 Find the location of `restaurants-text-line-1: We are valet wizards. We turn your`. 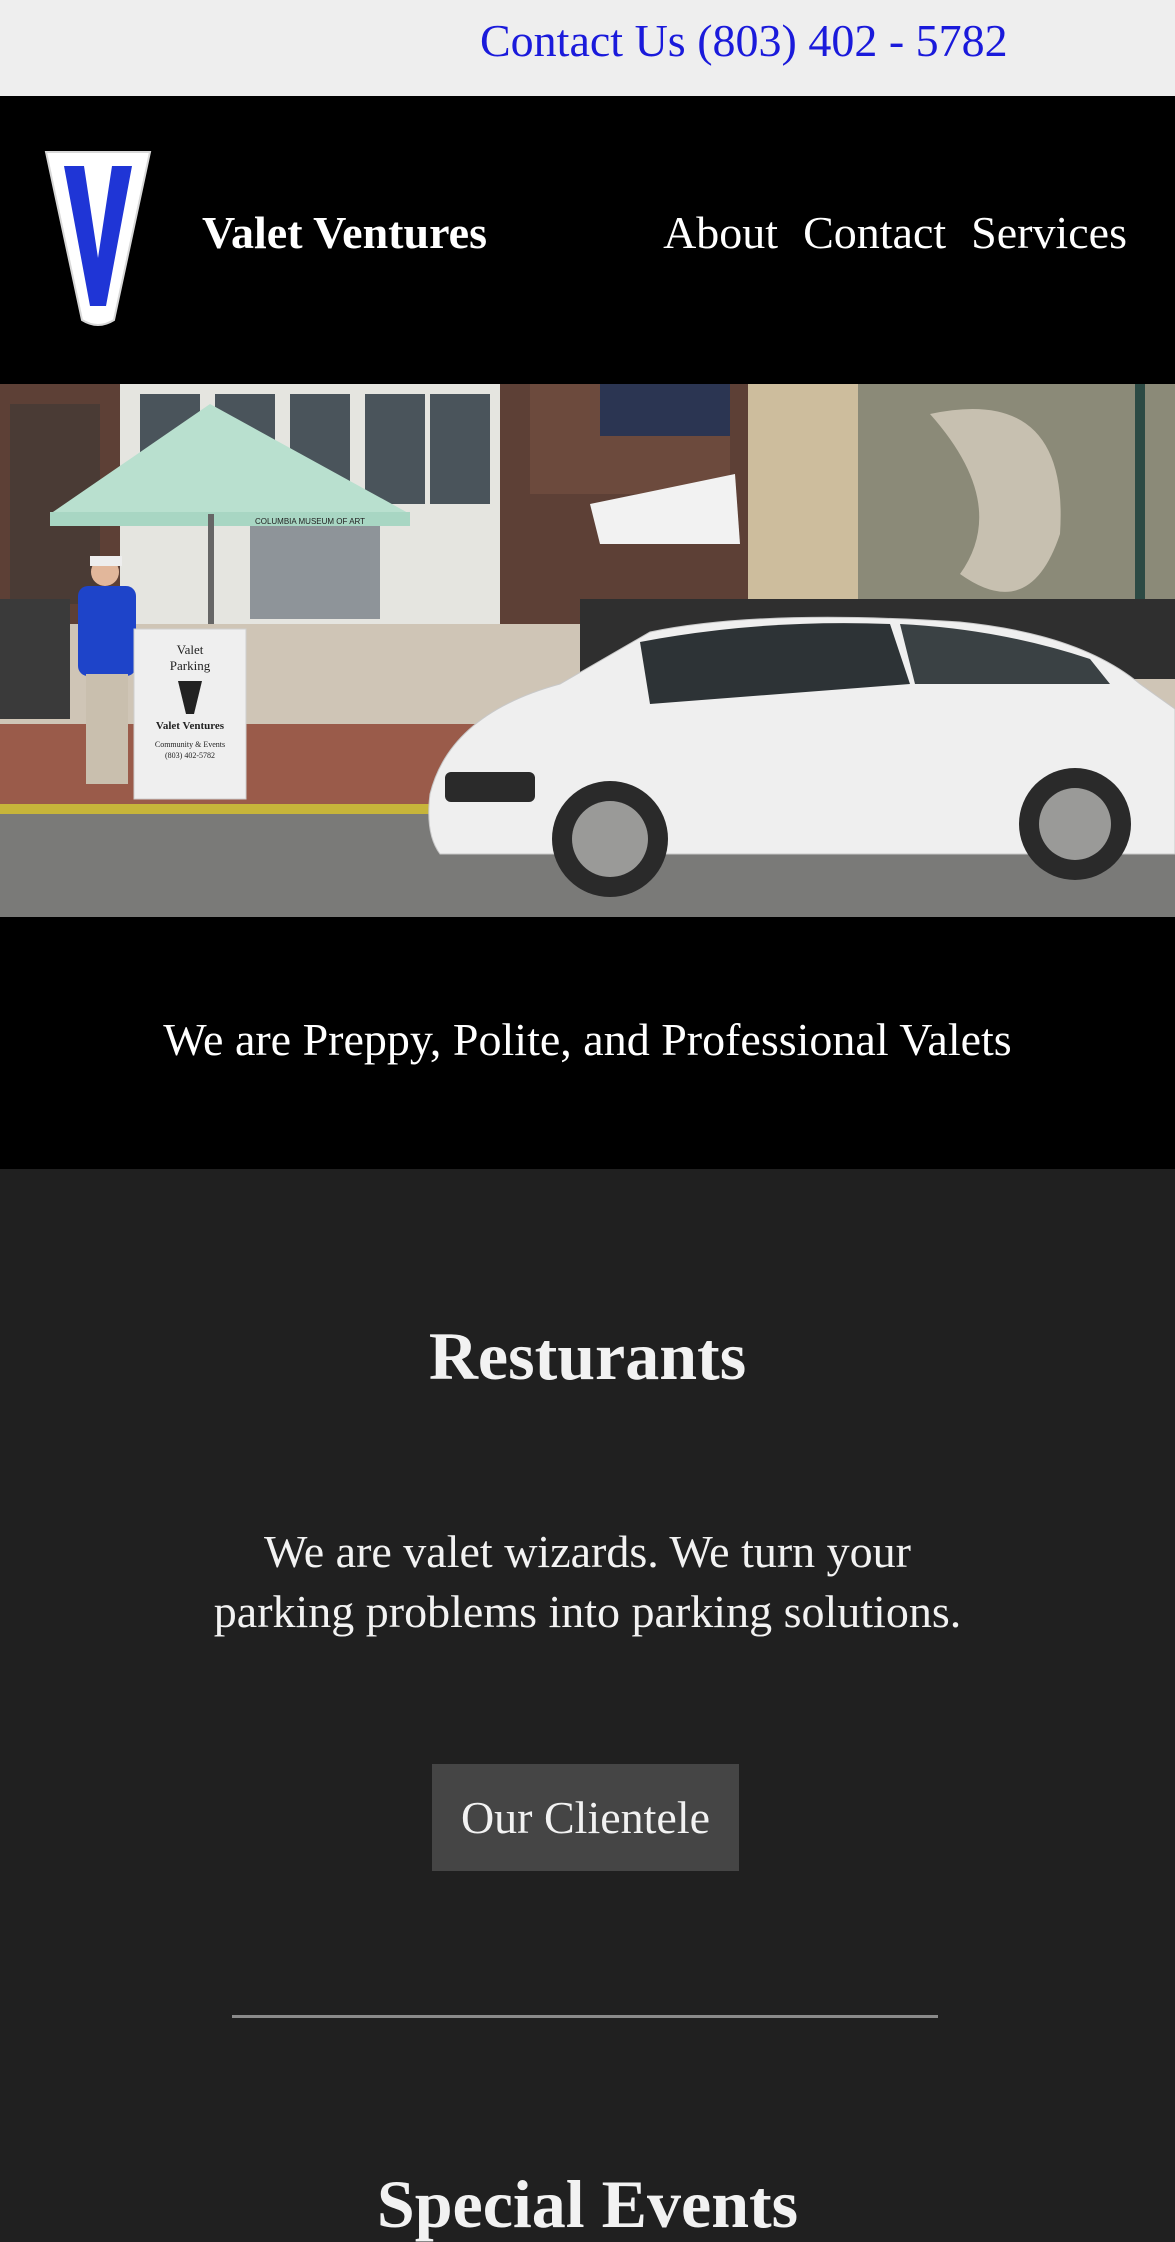

restaurants-text-line-1: We are valet wizards. We turn your is located at coordinates (587, 1551).